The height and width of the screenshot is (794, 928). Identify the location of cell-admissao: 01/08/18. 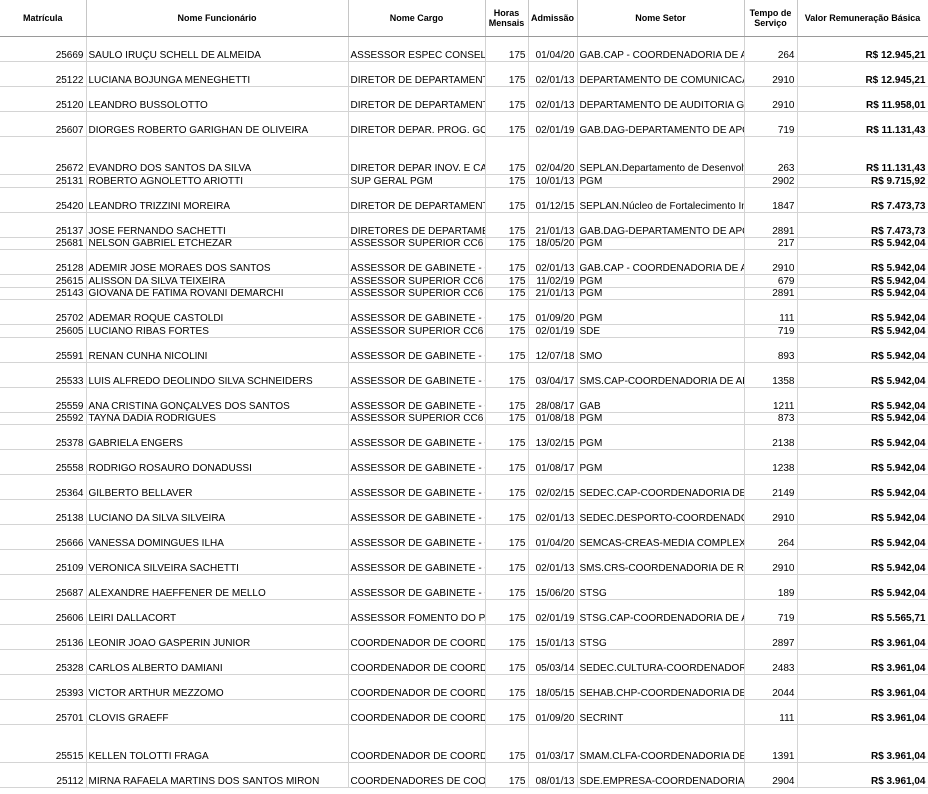
(553, 418).